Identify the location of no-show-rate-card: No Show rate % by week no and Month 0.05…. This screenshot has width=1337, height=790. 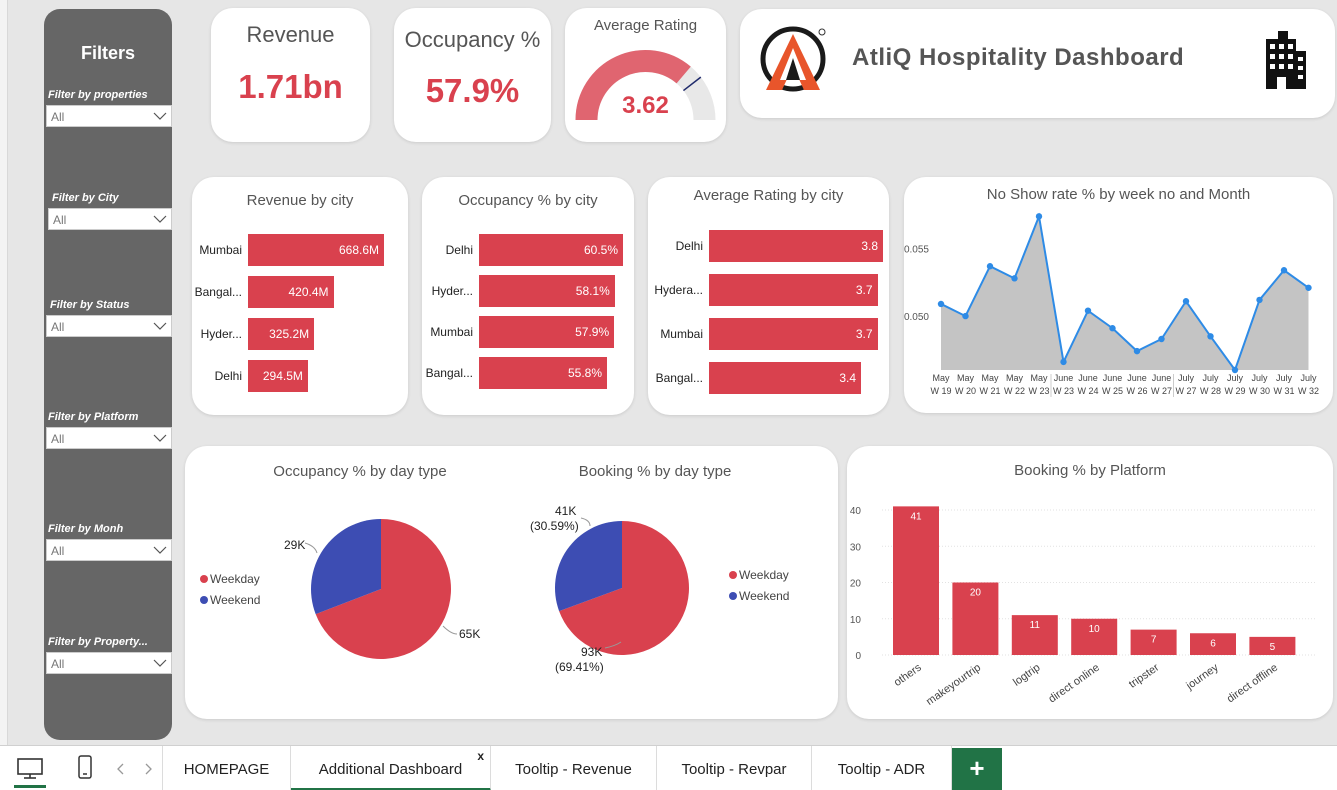
(1118, 295).